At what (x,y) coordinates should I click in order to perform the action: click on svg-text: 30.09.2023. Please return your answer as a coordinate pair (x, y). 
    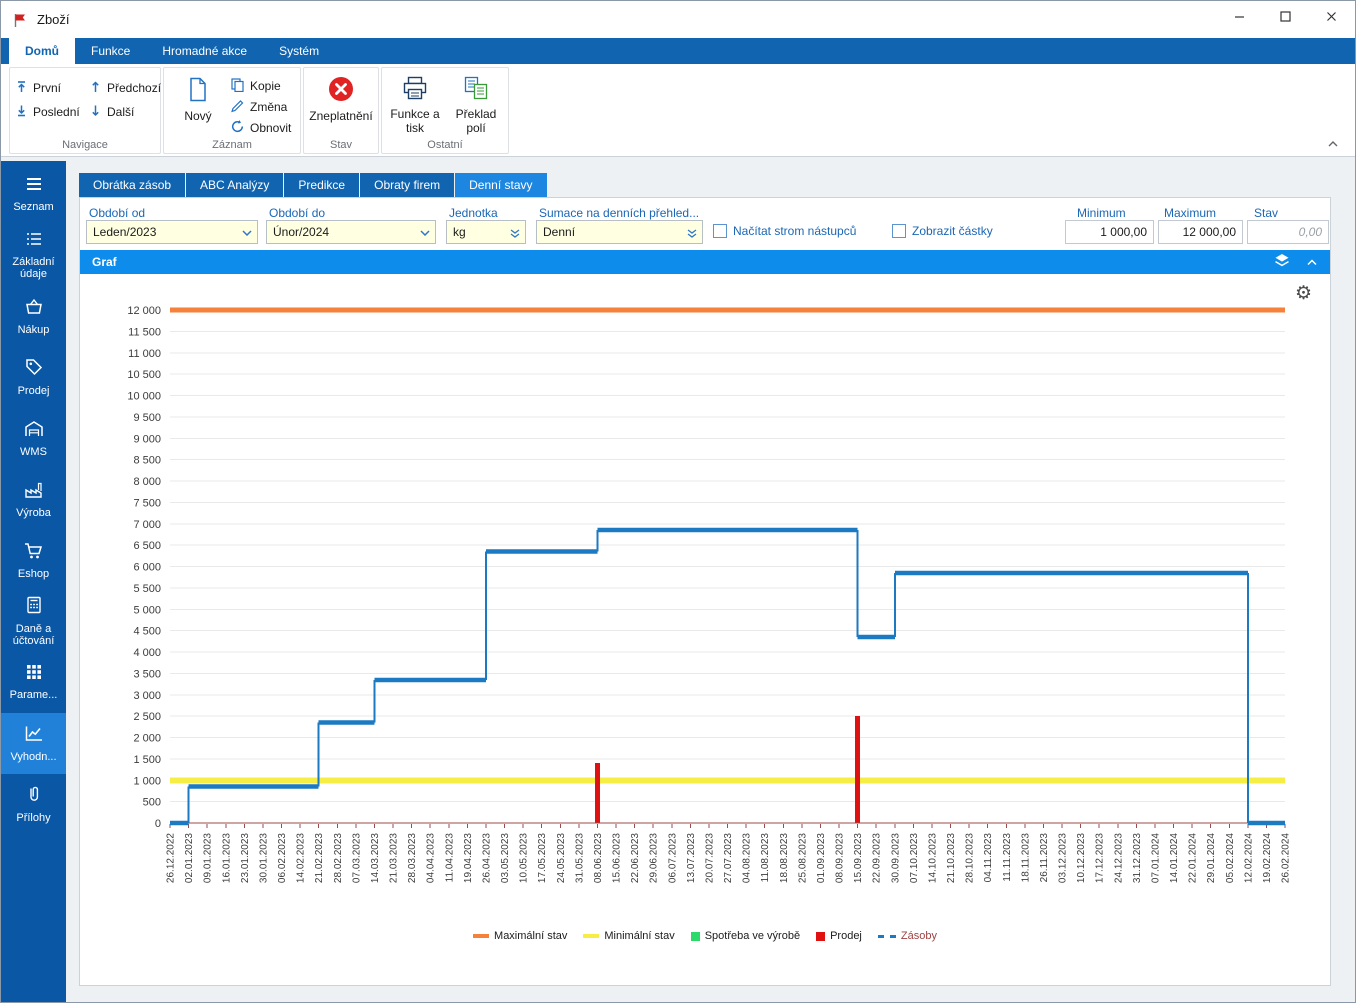
    Looking at the image, I should click on (896, 858).